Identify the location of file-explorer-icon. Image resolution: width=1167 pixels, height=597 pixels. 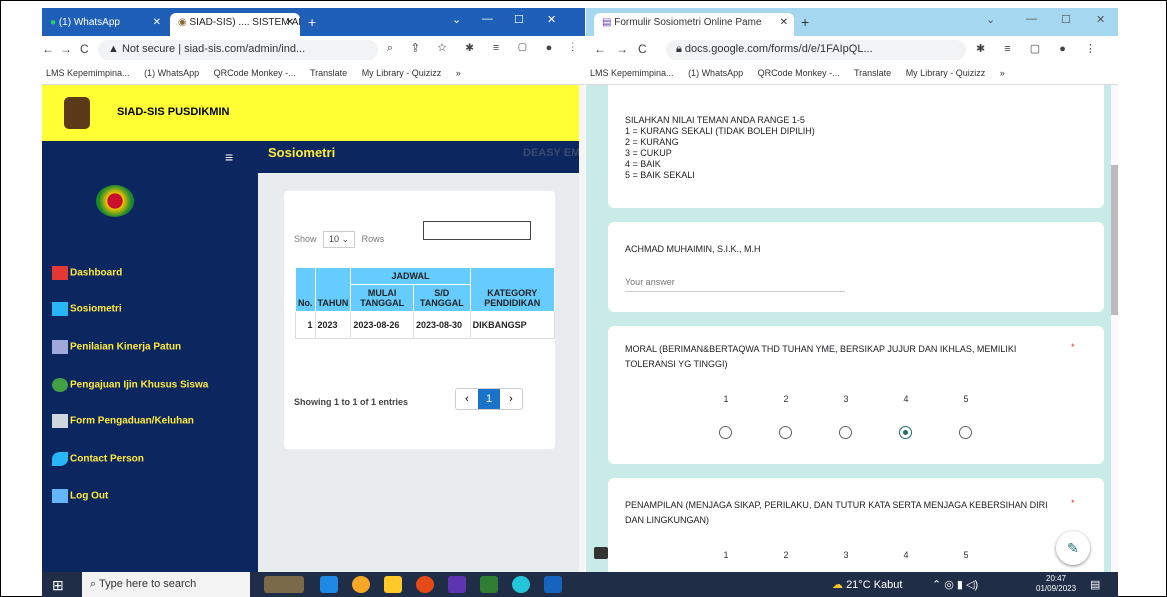
(393, 584).